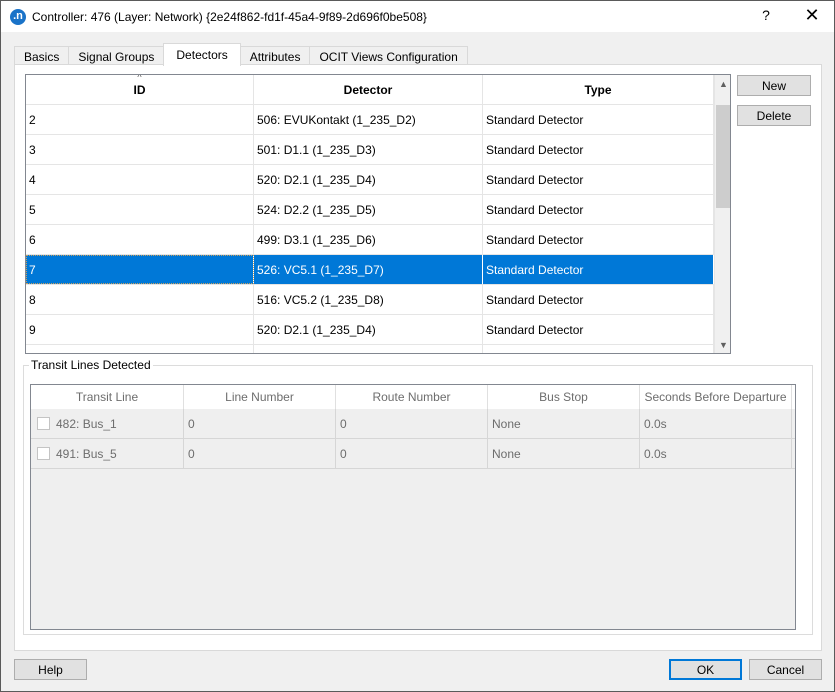 This screenshot has height=692, width=835. Describe the element at coordinates (202, 54) in the screenshot. I see `tab-detectors: Detectors` at that location.